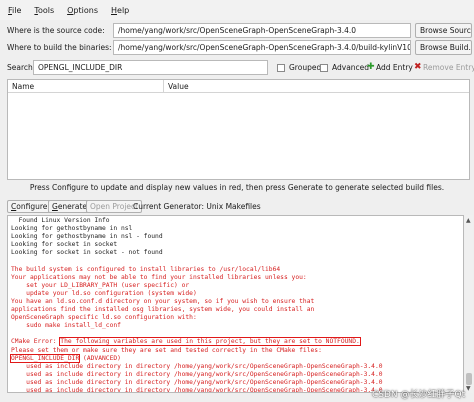 This screenshot has height=402, width=474. Describe the element at coordinates (178, 86) in the screenshot. I see `column-value-header: Value` at that location.